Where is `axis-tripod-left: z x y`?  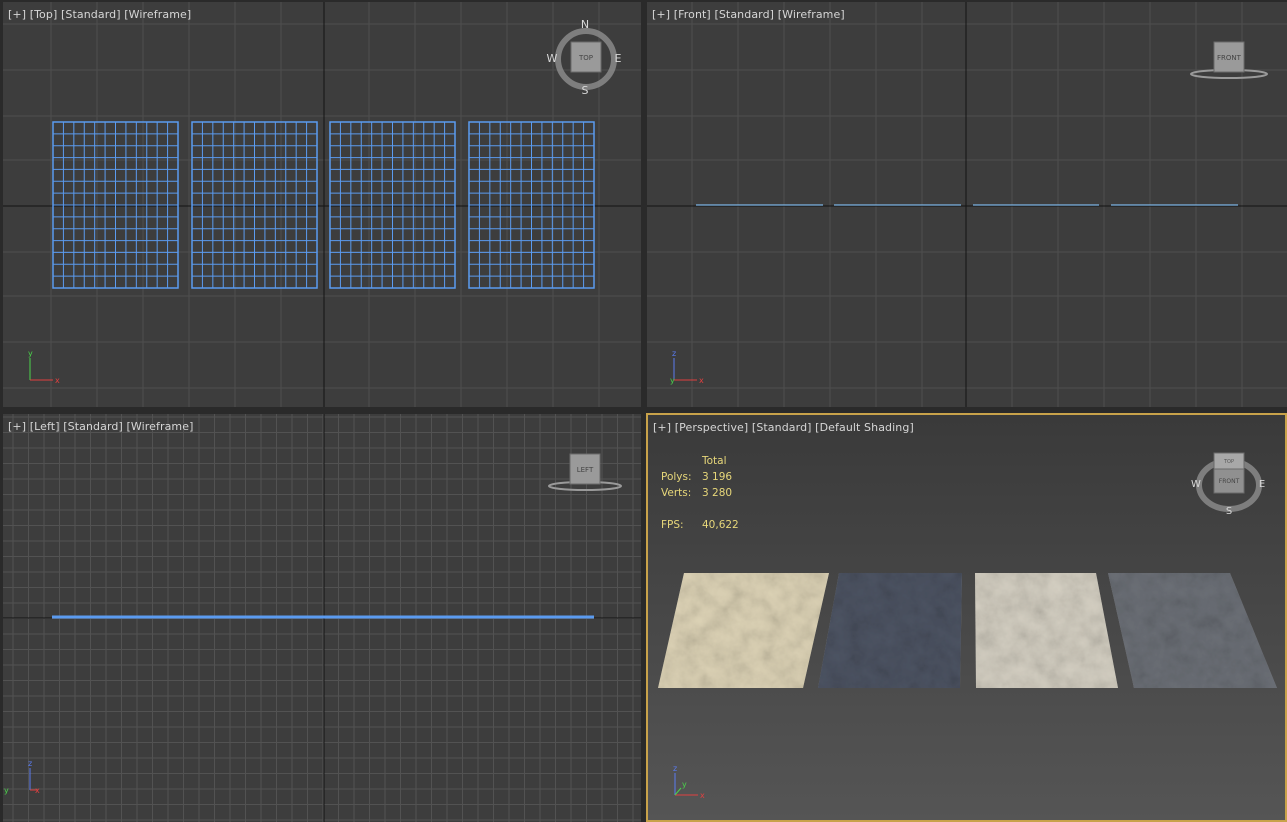
axis-tripod-left: z x y is located at coordinates (22, 777).